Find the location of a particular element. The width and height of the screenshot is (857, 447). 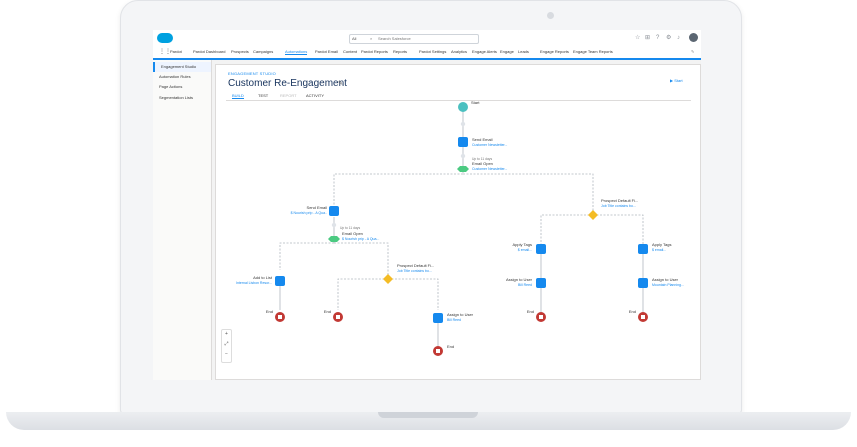

apply-tags-2-title: Apply Tags is located at coordinates (662, 244).